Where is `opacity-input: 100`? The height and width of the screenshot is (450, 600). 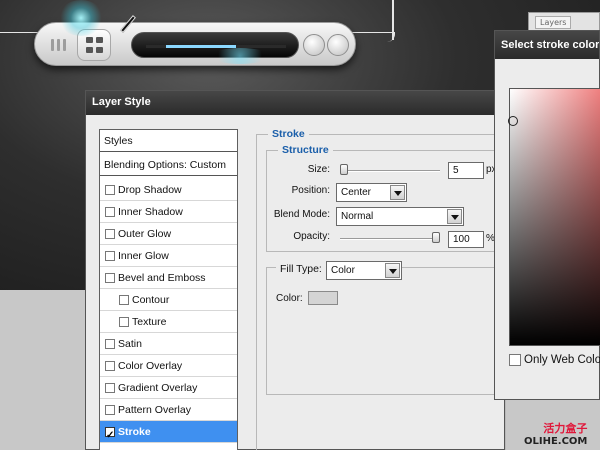
opacity-input: 100 is located at coordinates (466, 239).